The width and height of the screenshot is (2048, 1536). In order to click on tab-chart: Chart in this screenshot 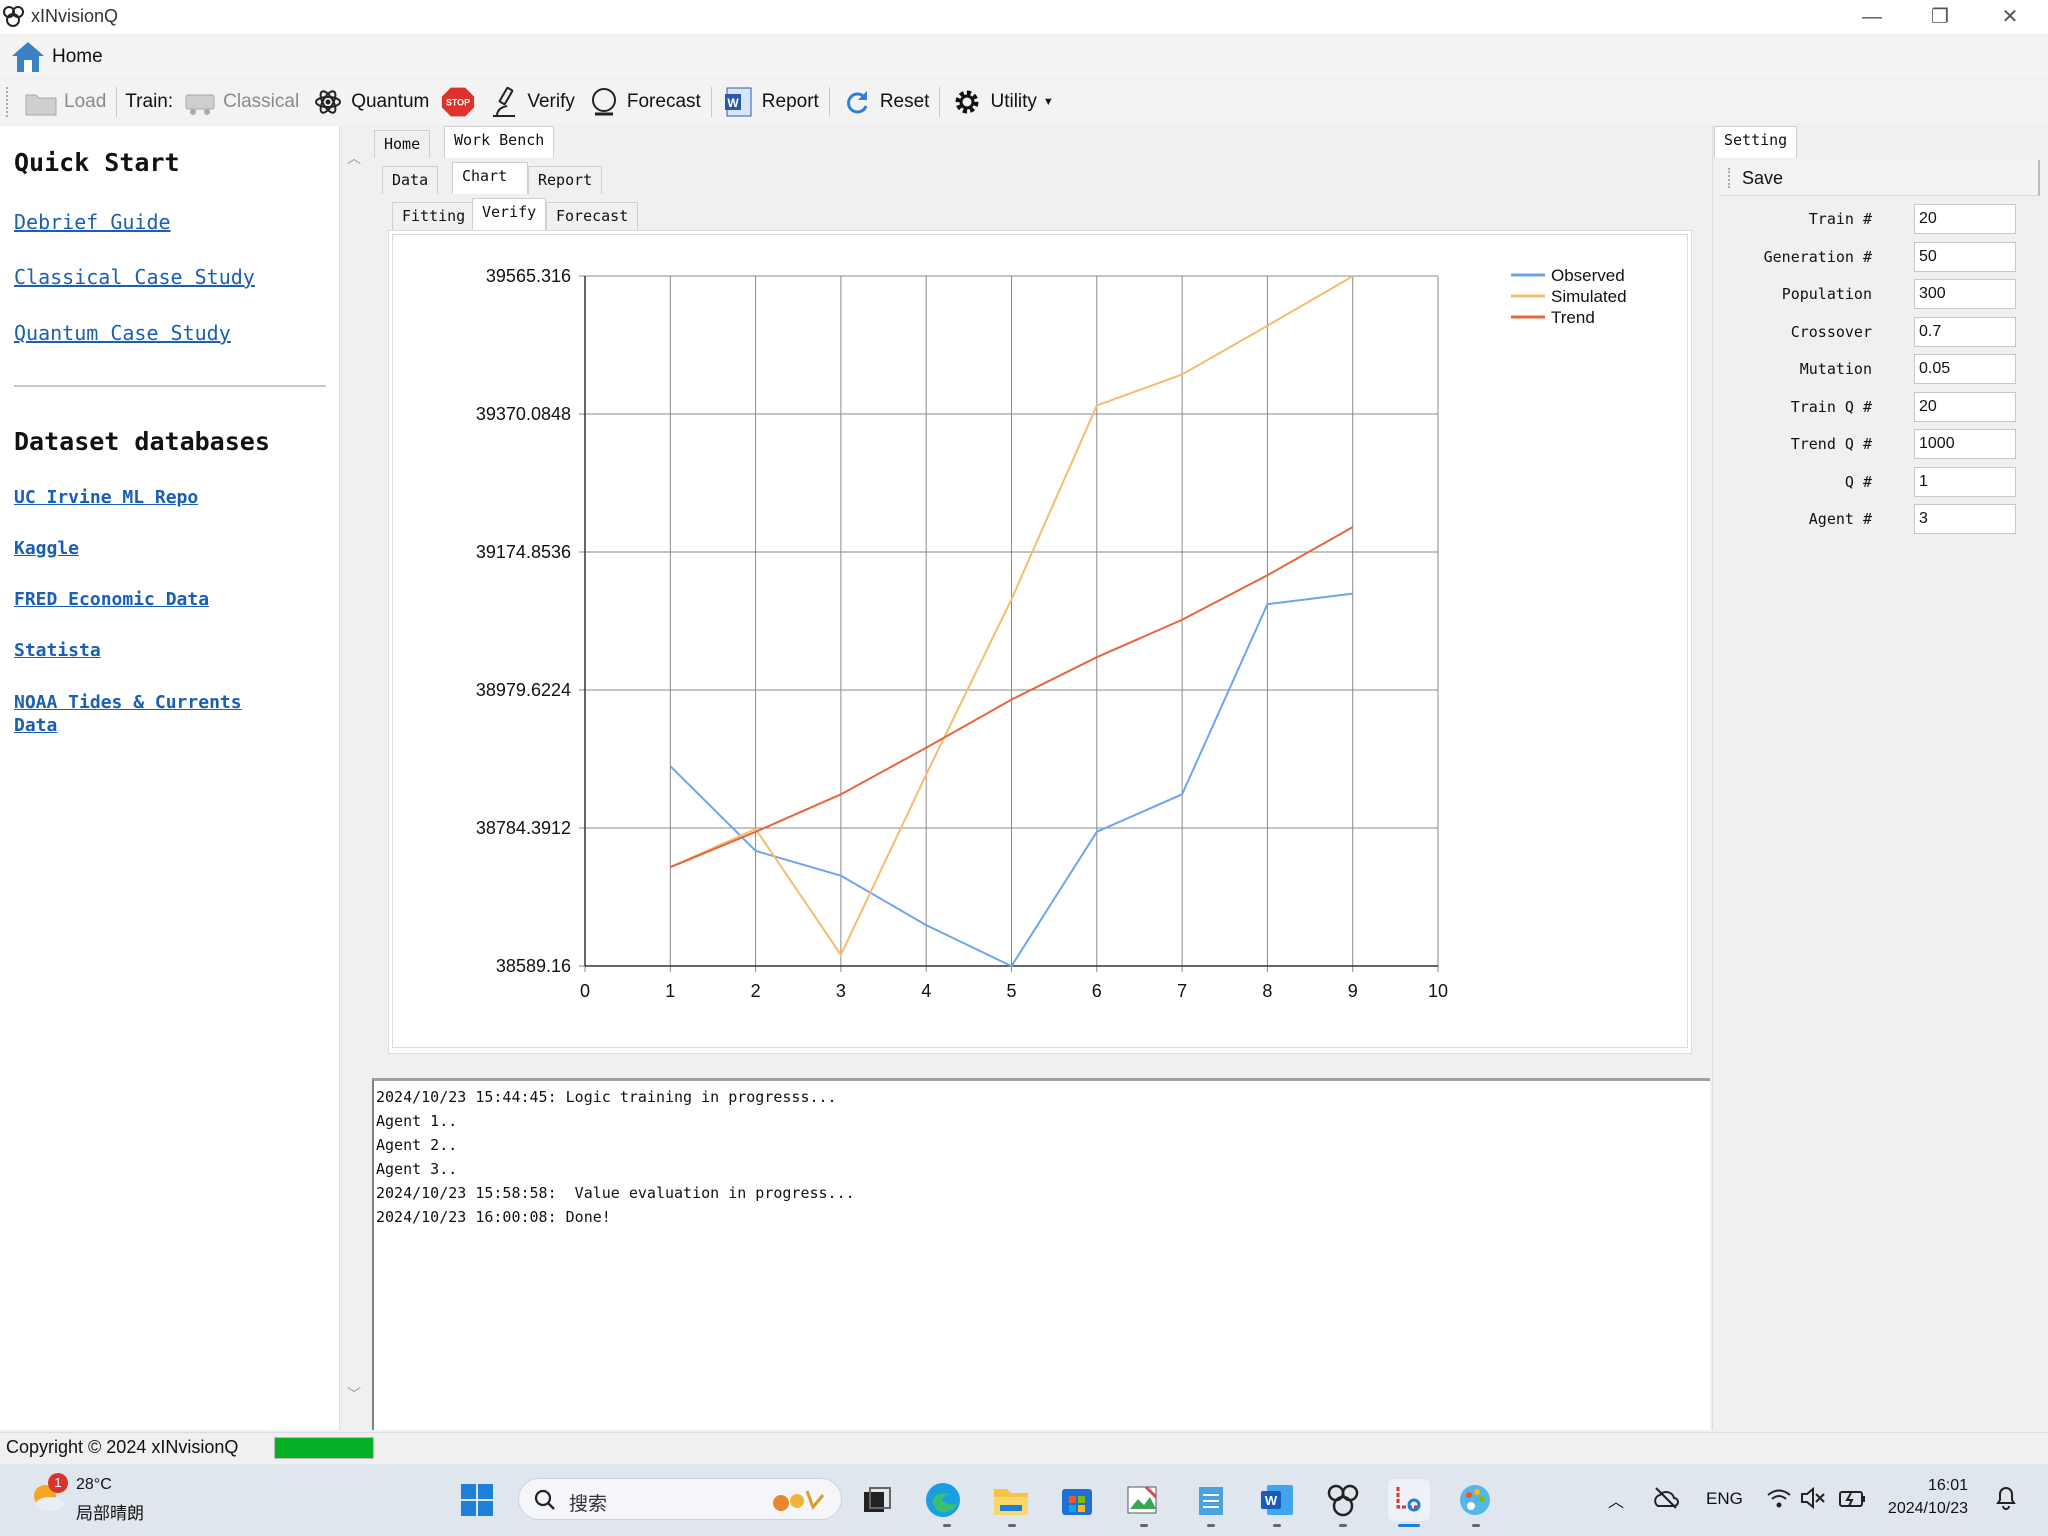, I will do `click(490, 178)`.